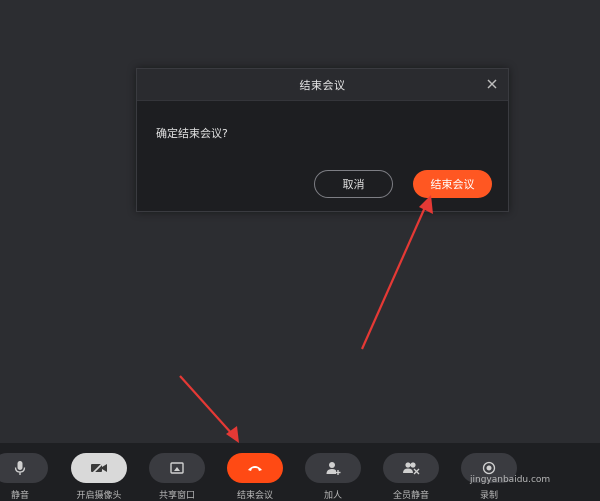 This screenshot has width=600, height=501. Describe the element at coordinates (410, 496) in the screenshot. I see `mute-all-label: 全员静音` at that location.